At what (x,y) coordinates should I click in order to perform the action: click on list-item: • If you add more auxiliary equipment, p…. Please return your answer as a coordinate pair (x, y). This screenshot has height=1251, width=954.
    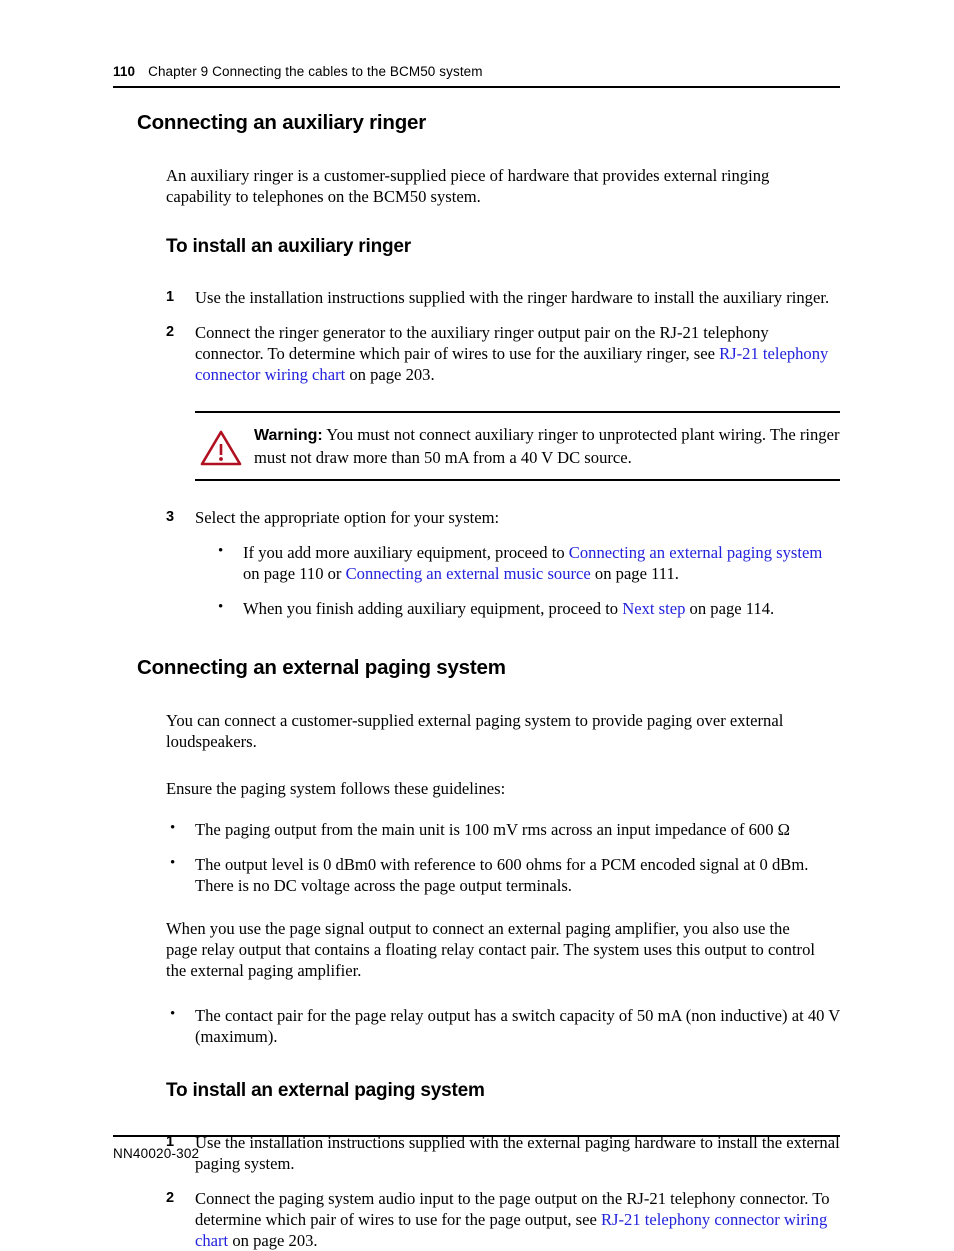
    Looking at the image, I should click on (527, 563).